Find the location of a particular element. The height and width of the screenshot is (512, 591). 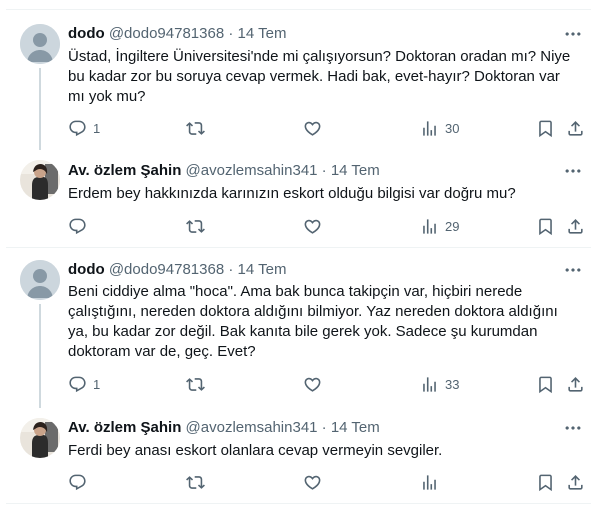

views-button: 29 is located at coordinates (439, 226).